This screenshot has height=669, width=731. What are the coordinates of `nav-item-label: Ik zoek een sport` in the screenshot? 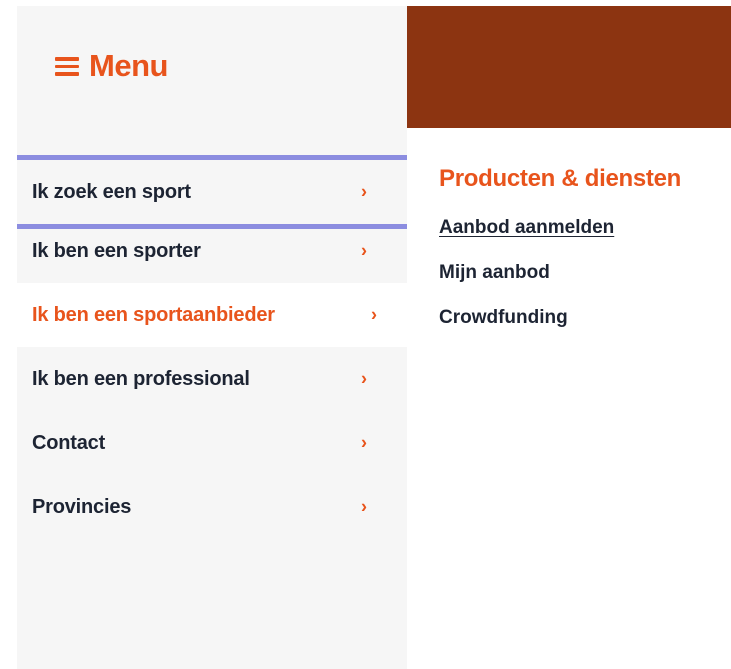 It's located at (111, 191).